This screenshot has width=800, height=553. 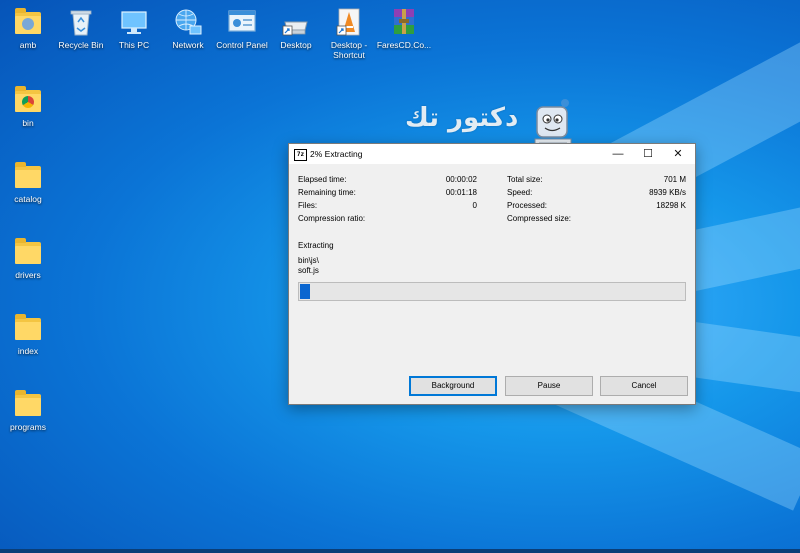 What do you see at coordinates (644, 386) in the screenshot?
I see `cancel-button: Cancel` at bounding box center [644, 386].